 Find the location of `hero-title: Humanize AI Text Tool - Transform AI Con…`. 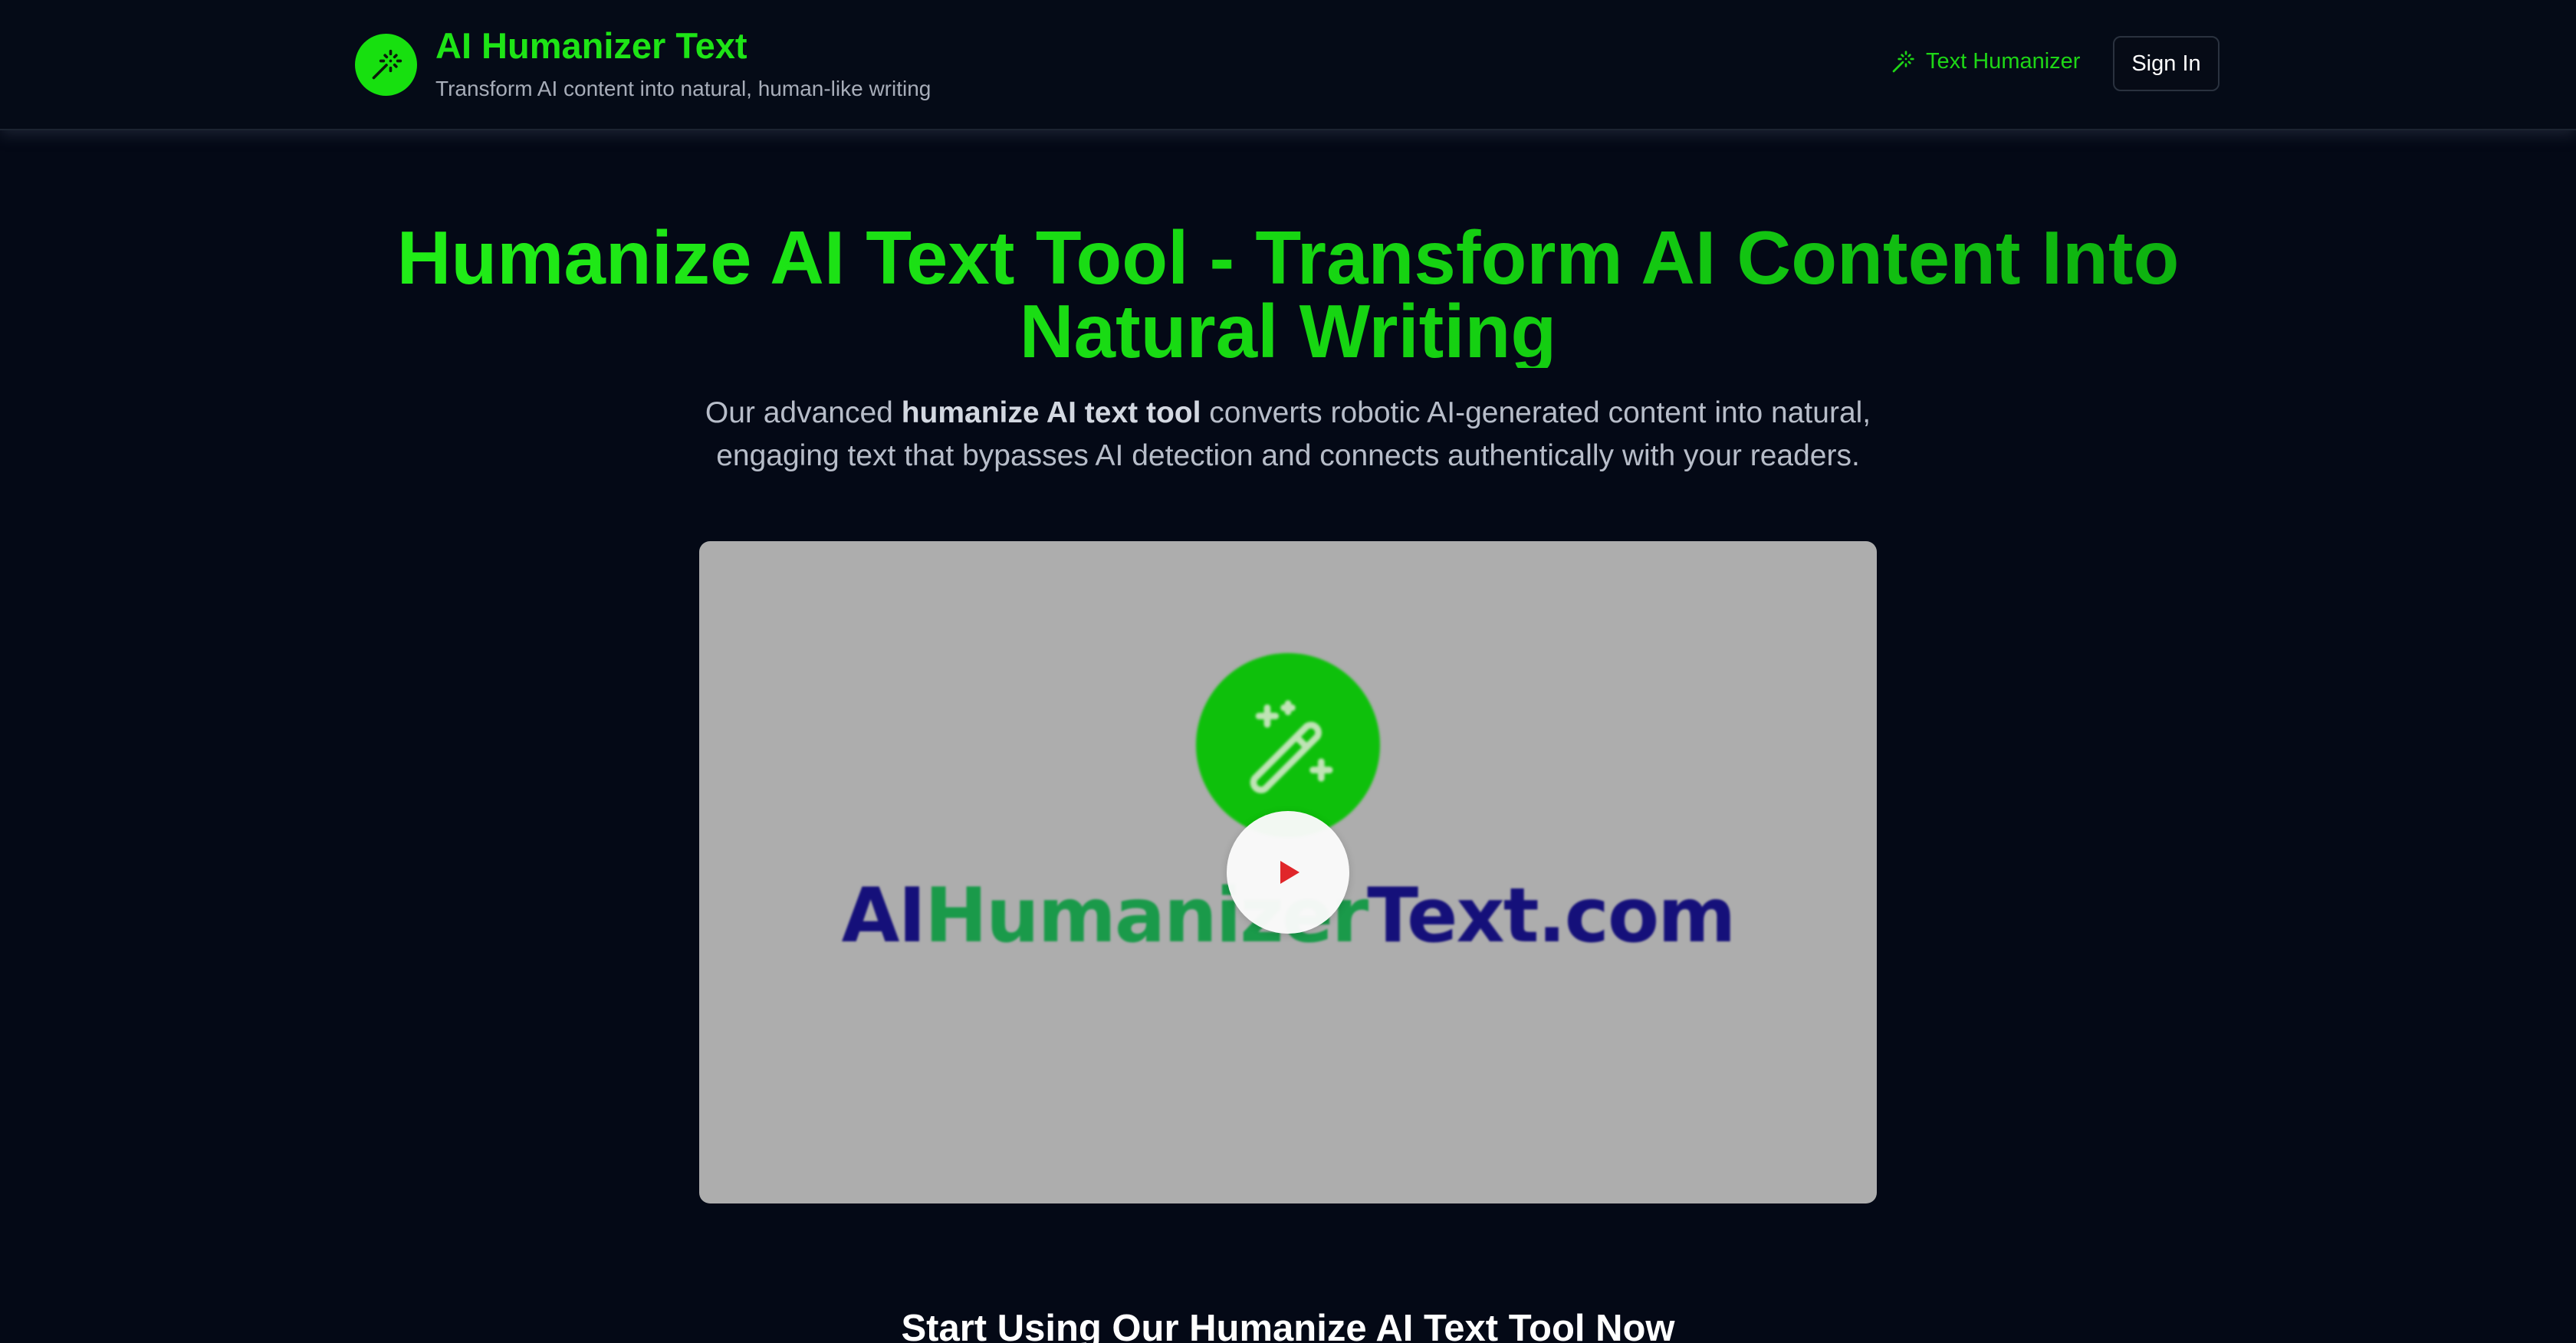

hero-title: Humanize AI Text Tool - Transform AI Con… is located at coordinates (1288, 295).